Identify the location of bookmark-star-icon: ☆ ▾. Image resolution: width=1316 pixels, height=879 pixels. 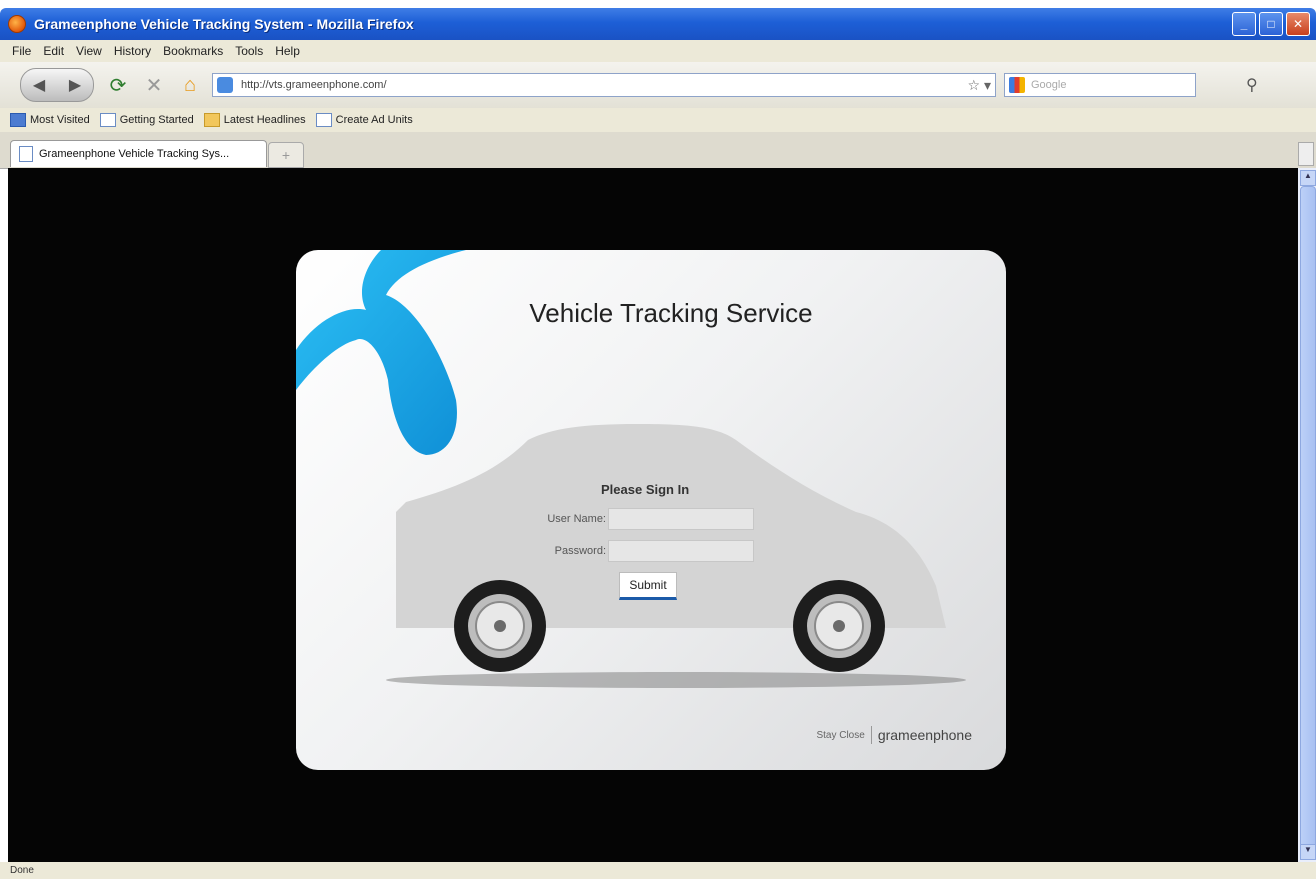
(979, 85).